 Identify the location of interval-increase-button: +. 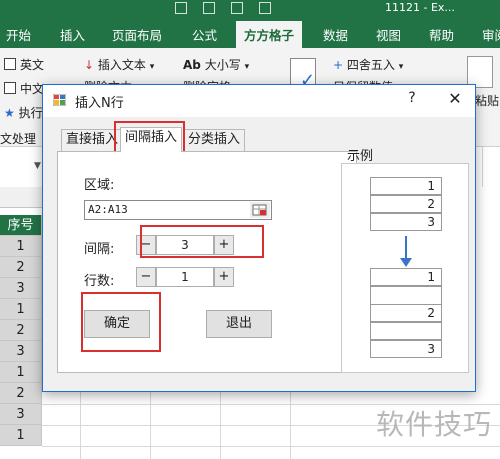
(224, 245).